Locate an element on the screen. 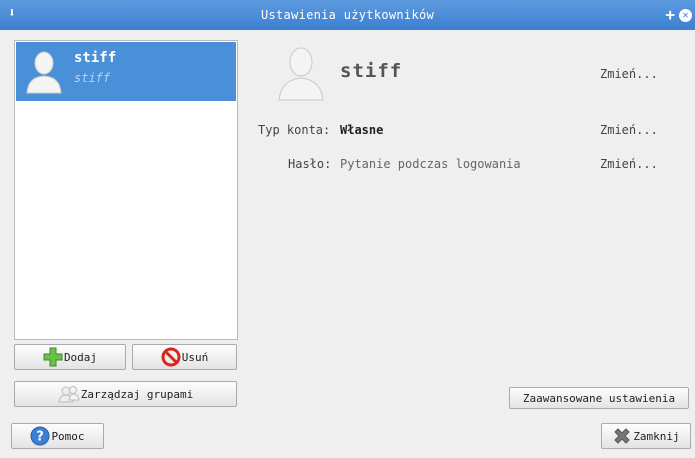 The width and height of the screenshot is (695, 458). account-type-label: Typ konta: is located at coordinates (294, 130).